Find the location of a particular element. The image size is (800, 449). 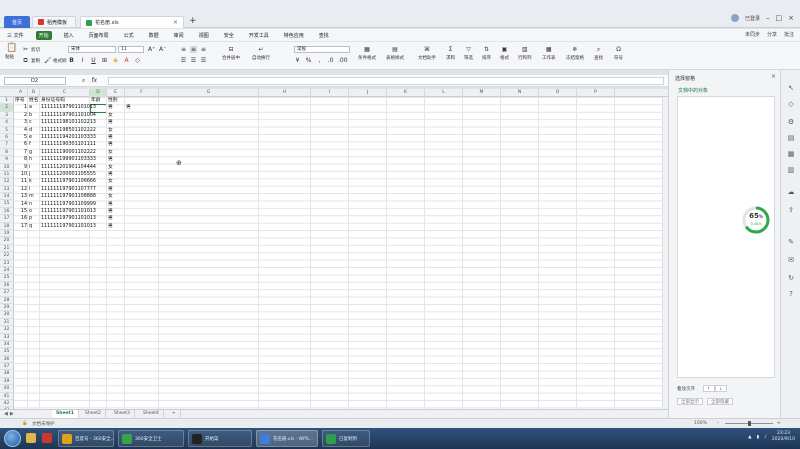

doc-protect-status: 文档未保护 is located at coordinates (43, 424).